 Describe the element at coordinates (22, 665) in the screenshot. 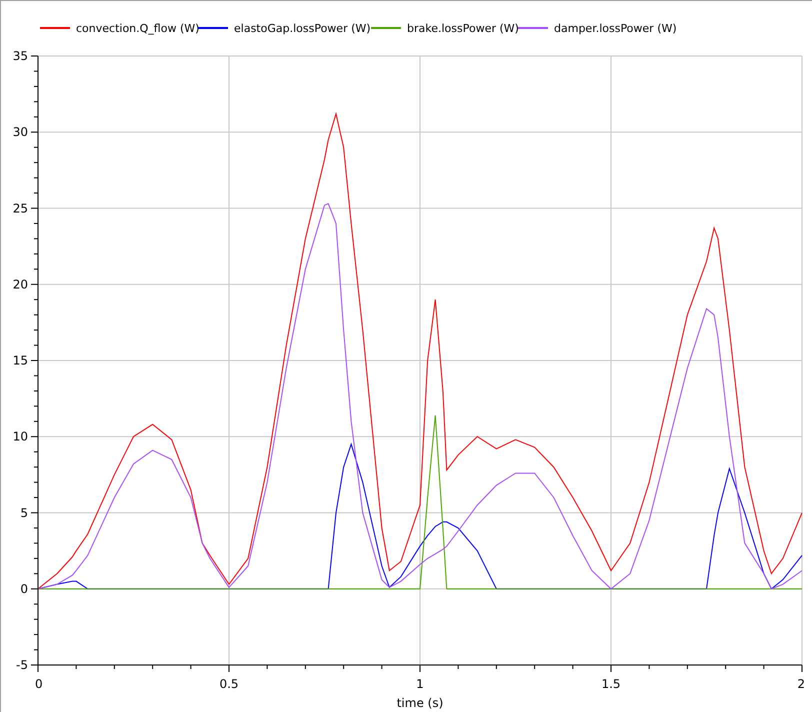

I see `tick-label: -5` at that location.